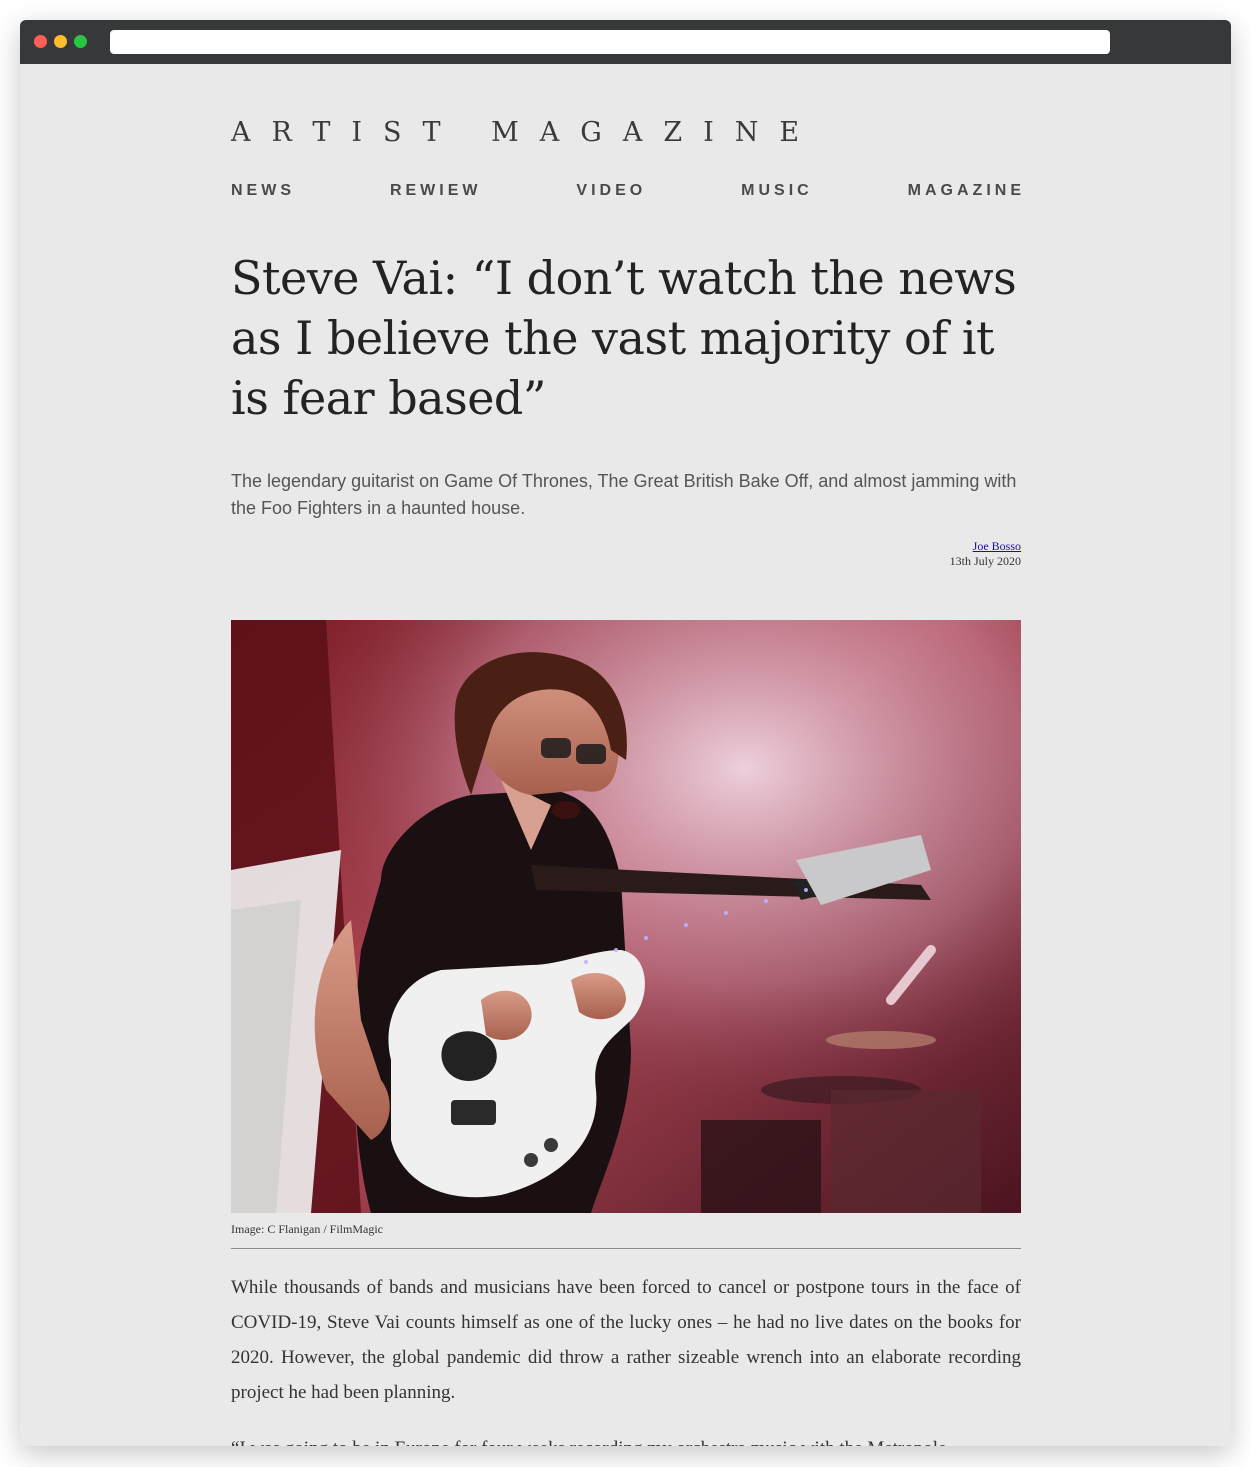 Image resolution: width=1251 pixels, height=1467 pixels. What do you see at coordinates (307, 1229) in the screenshot?
I see `image-caption: Image: C Flanigan / FilmMagic` at bounding box center [307, 1229].